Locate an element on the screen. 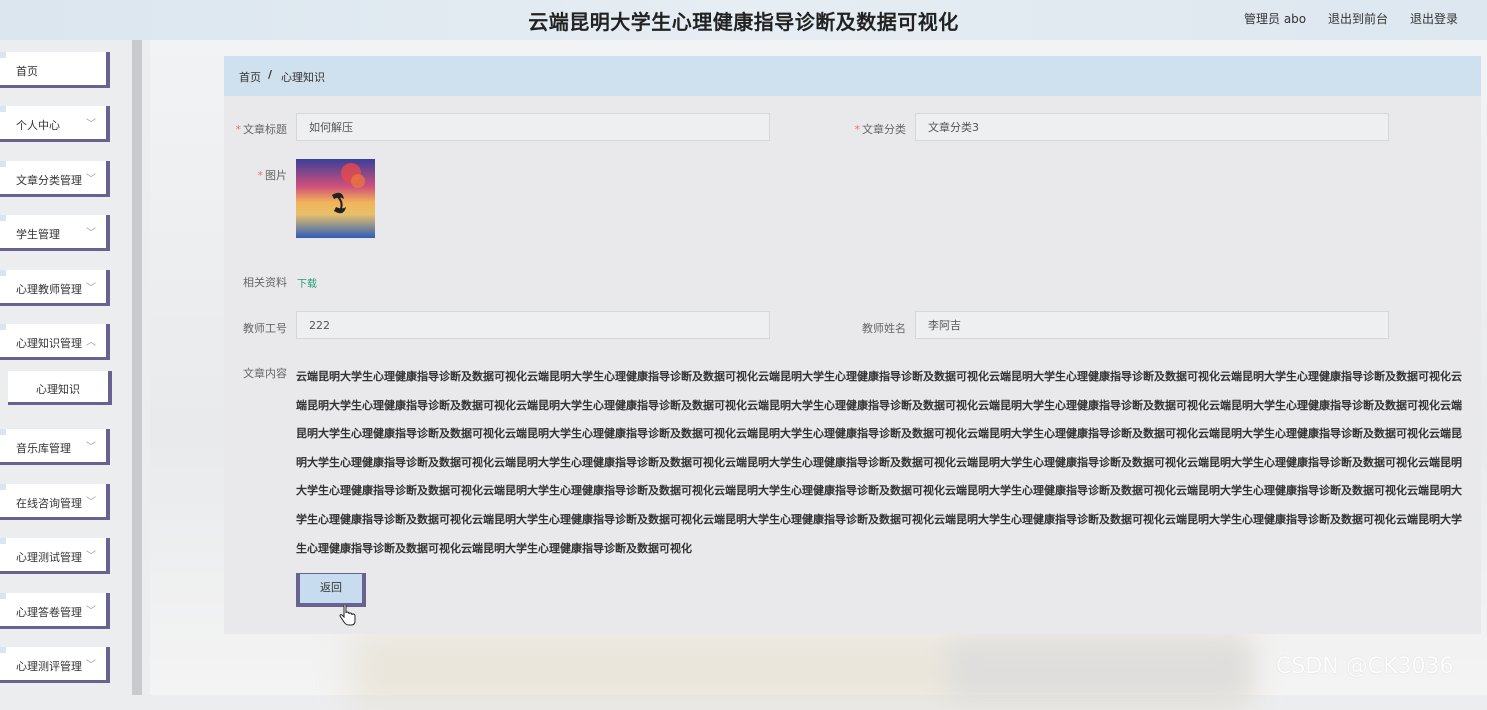 The width and height of the screenshot is (1487, 710). sidebar-item-article-category: 文章分类管理 ﹀ is located at coordinates (55, 179).